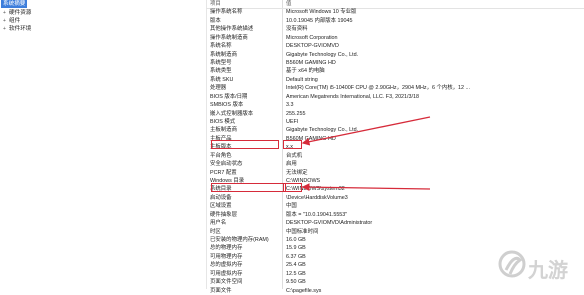 The width and height of the screenshot is (584, 295). Describe the element at coordinates (395, 122) in the screenshot. I see `table-row: BIOS 模式 UEFI` at that location.